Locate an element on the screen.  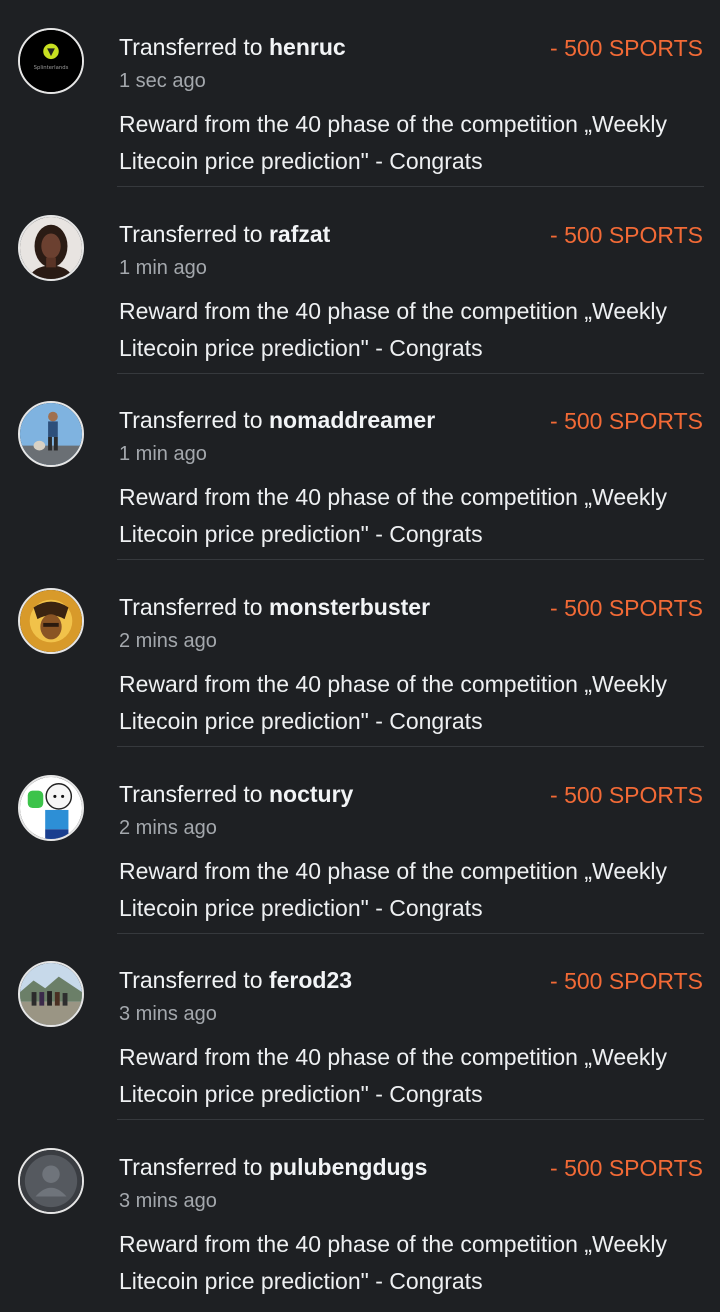
cartoon-character-icon is located at coordinates (51, 808).